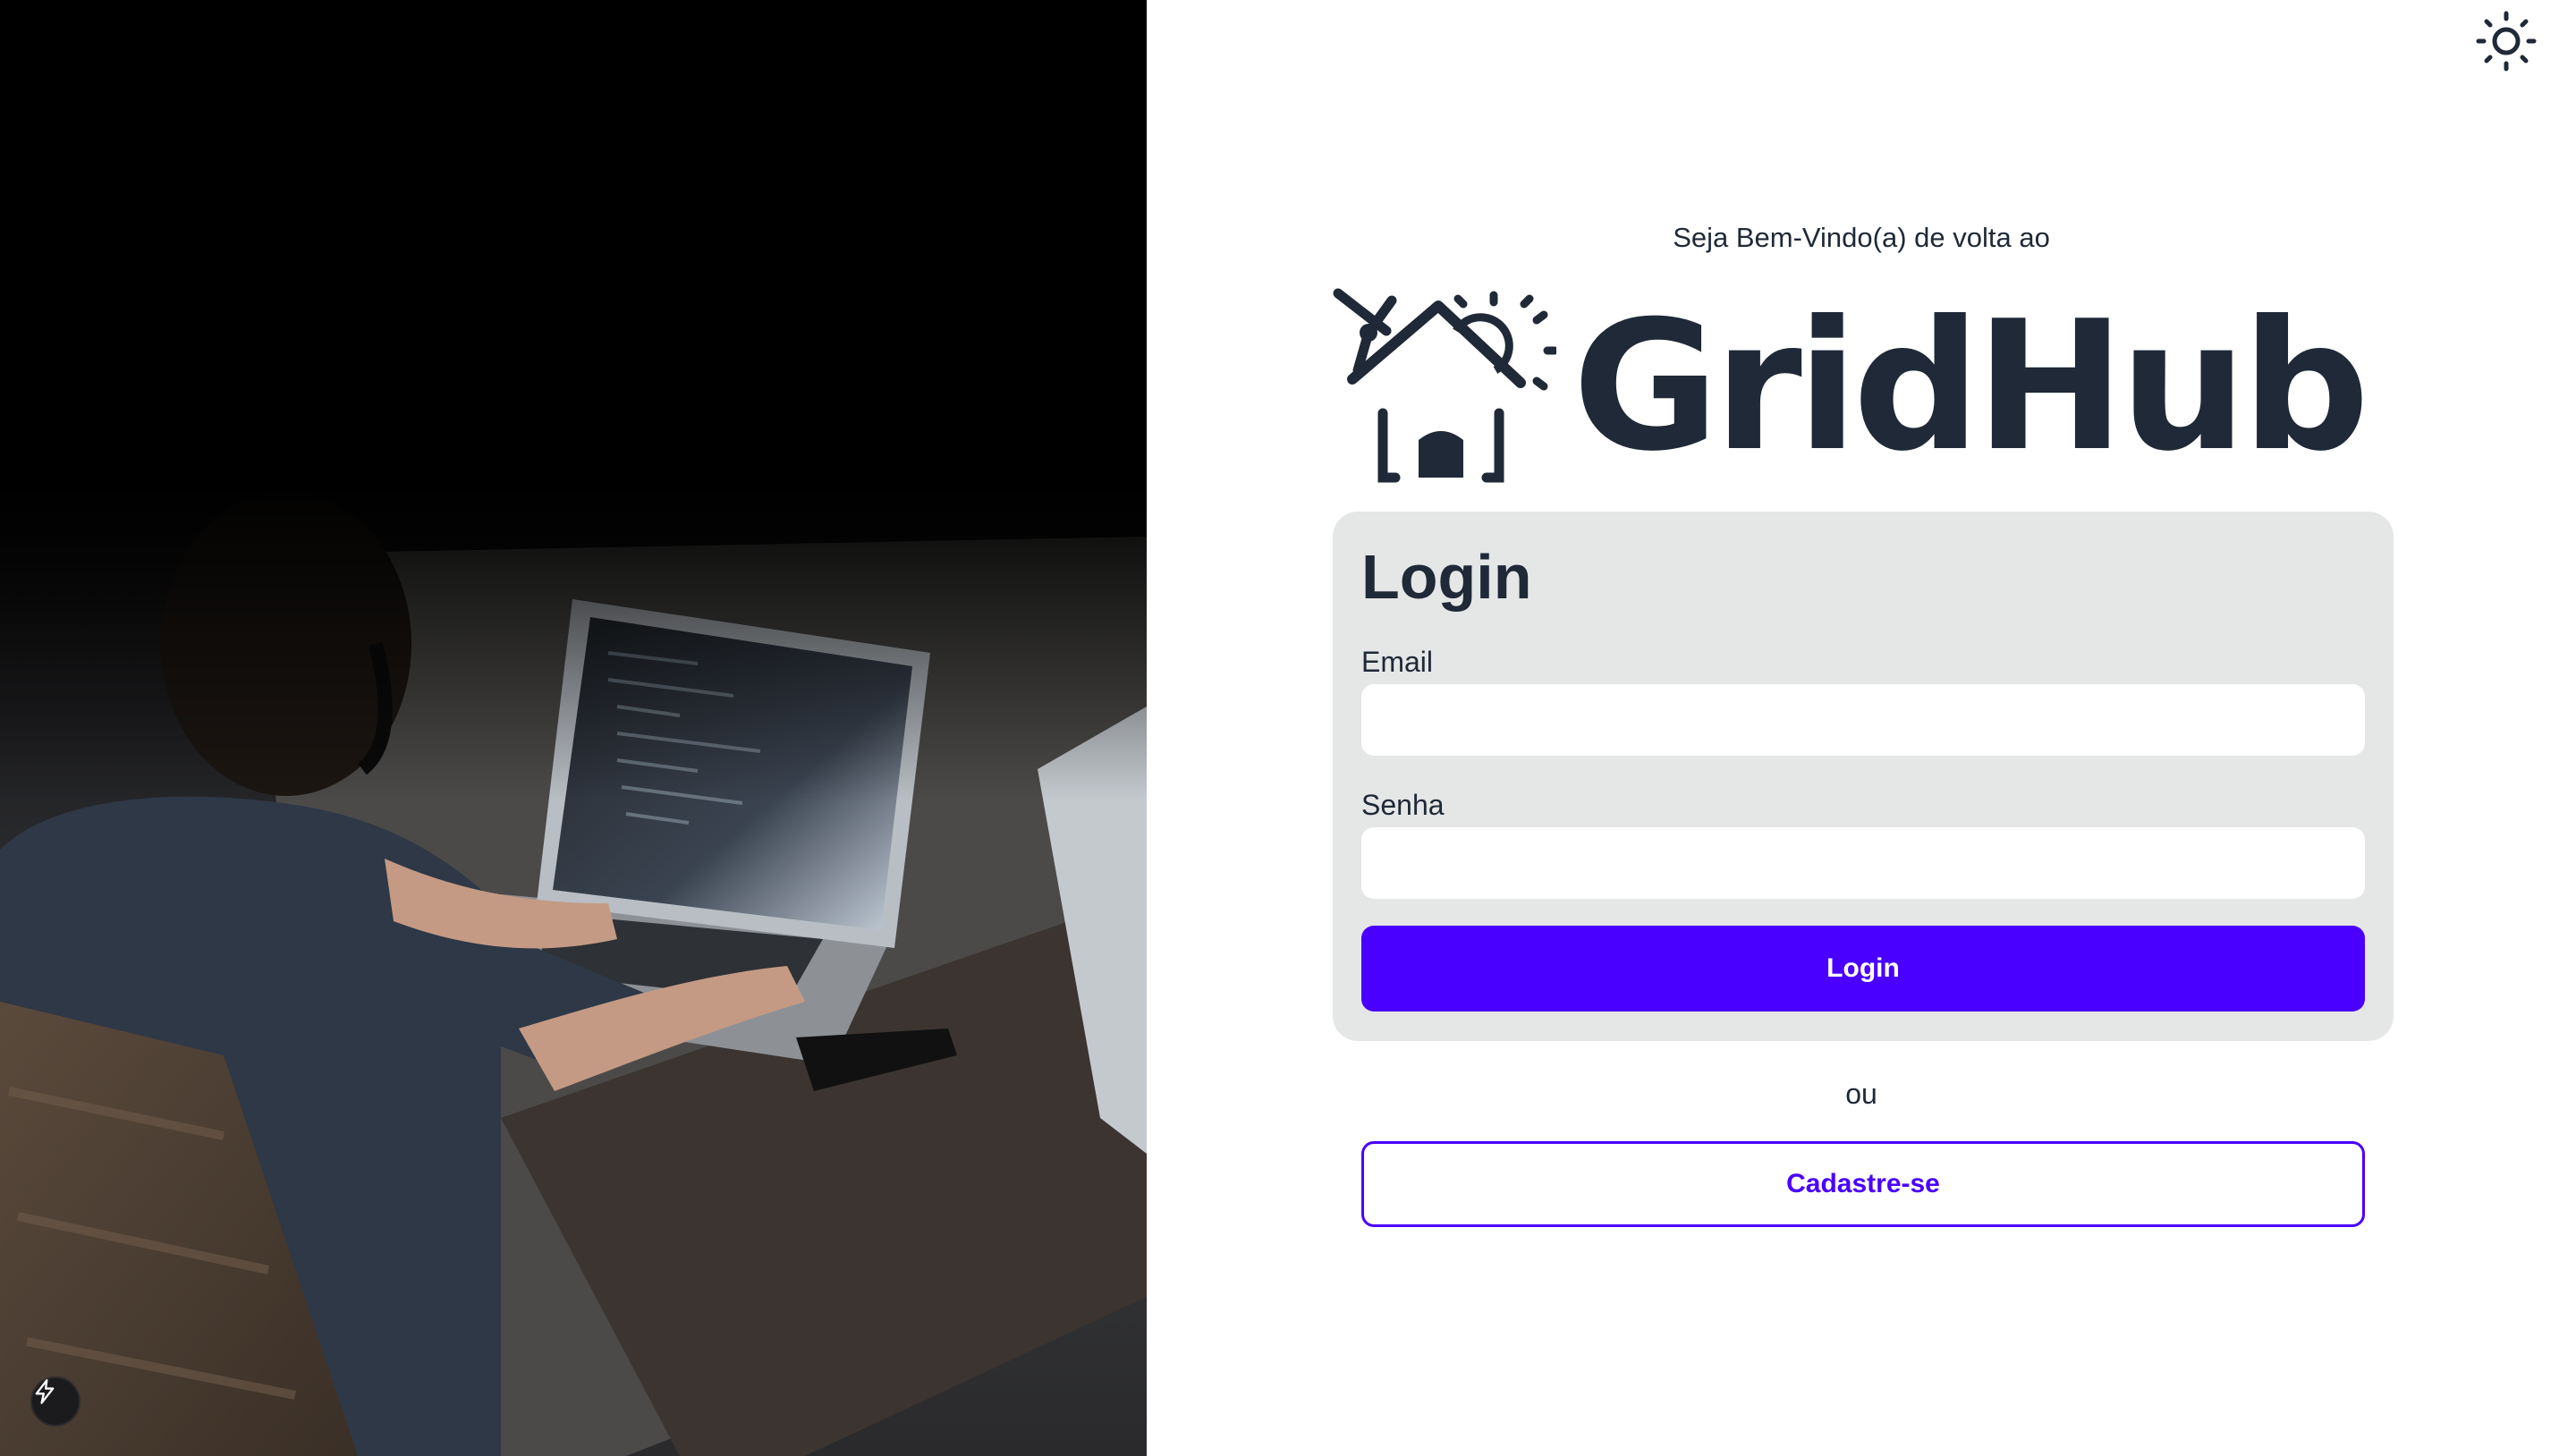 The height and width of the screenshot is (1456, 2576). Describe the element at coordinates (1397, 662) in the screenshot. I see `email-label: Email` at that location.